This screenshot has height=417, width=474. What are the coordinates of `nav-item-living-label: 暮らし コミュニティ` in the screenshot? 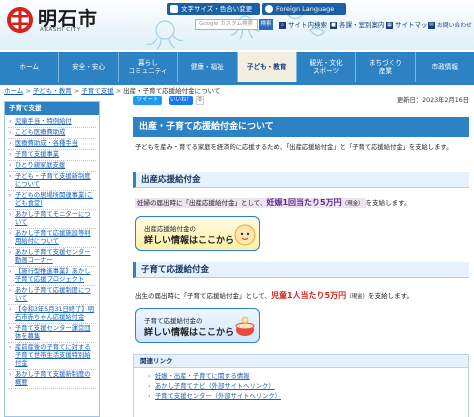 It's located at (148, 66).